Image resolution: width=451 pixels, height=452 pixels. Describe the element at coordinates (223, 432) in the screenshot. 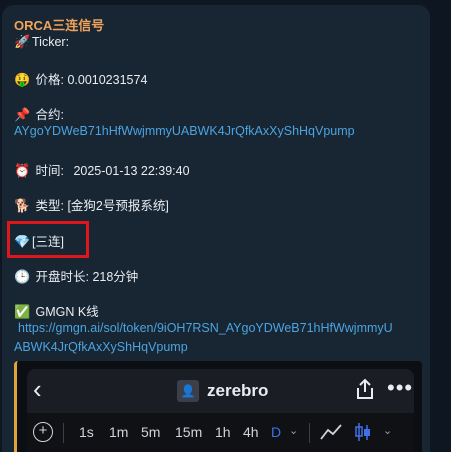

I see `timeframe-1h: 1h` at that location.